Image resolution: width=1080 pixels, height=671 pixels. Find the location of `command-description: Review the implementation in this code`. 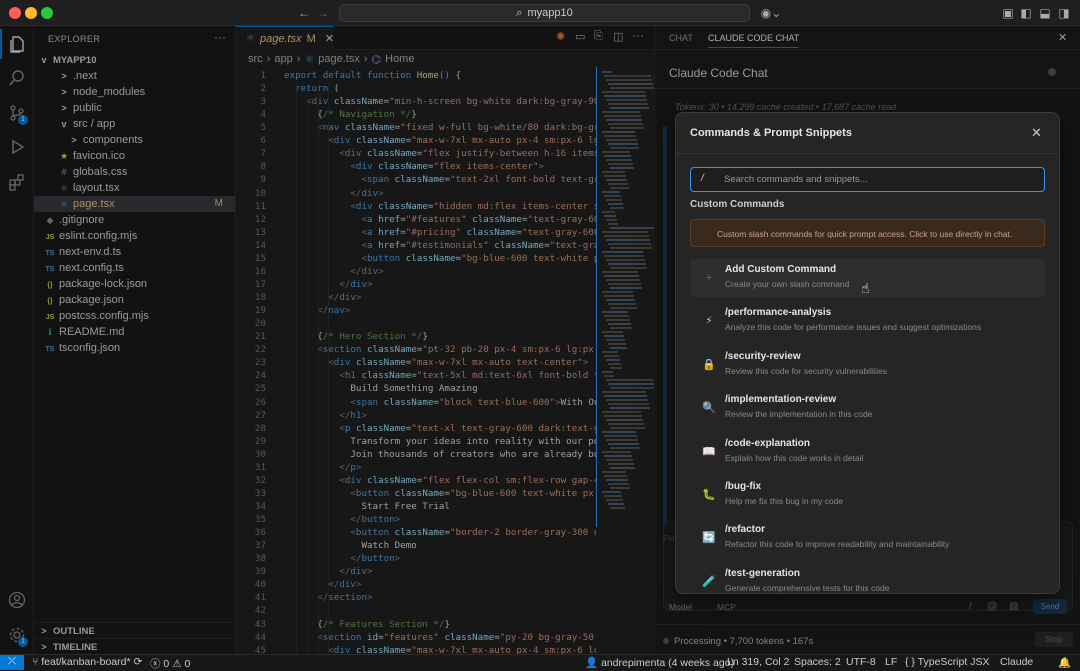

command-description: Review the implementation in this code is located at coordinates (799, 414).